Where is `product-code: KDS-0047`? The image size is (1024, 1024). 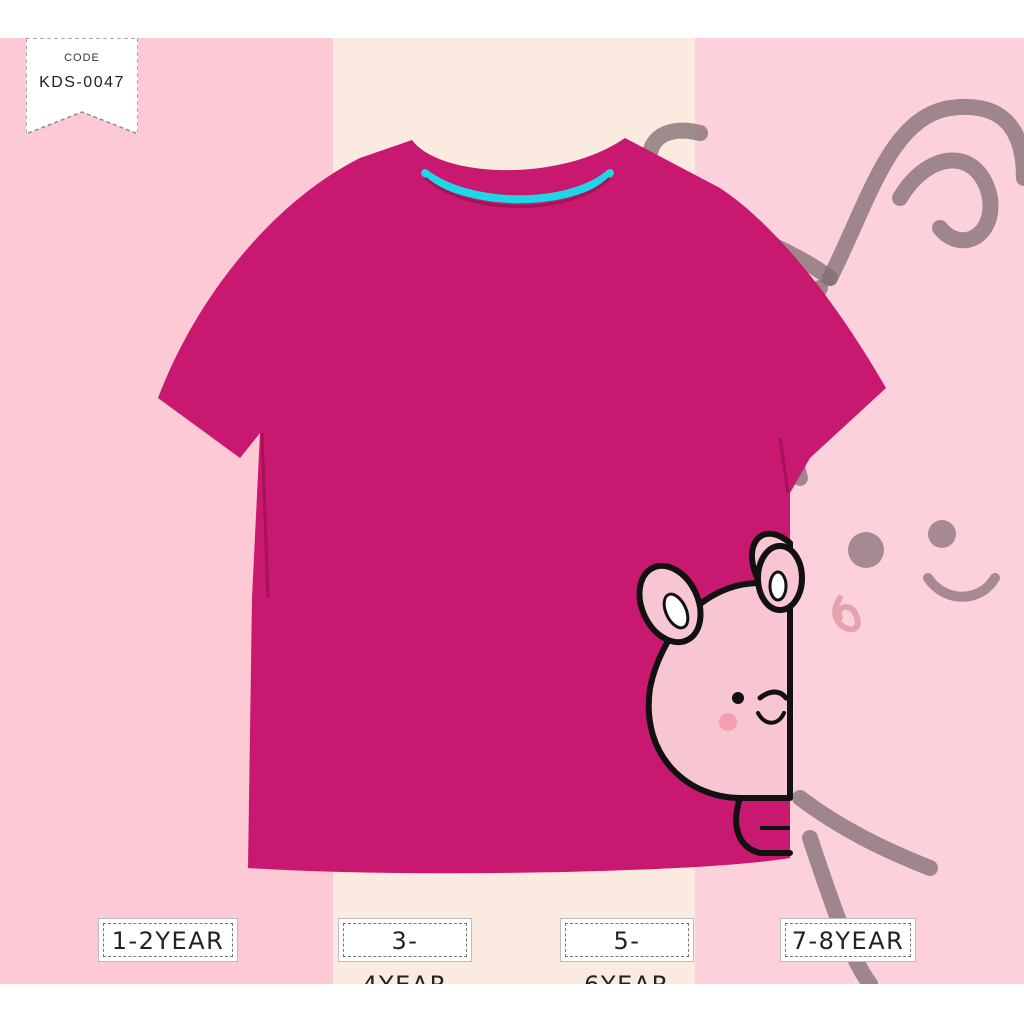 product-code: KDS-0047 is located at coordinates (82, 82).